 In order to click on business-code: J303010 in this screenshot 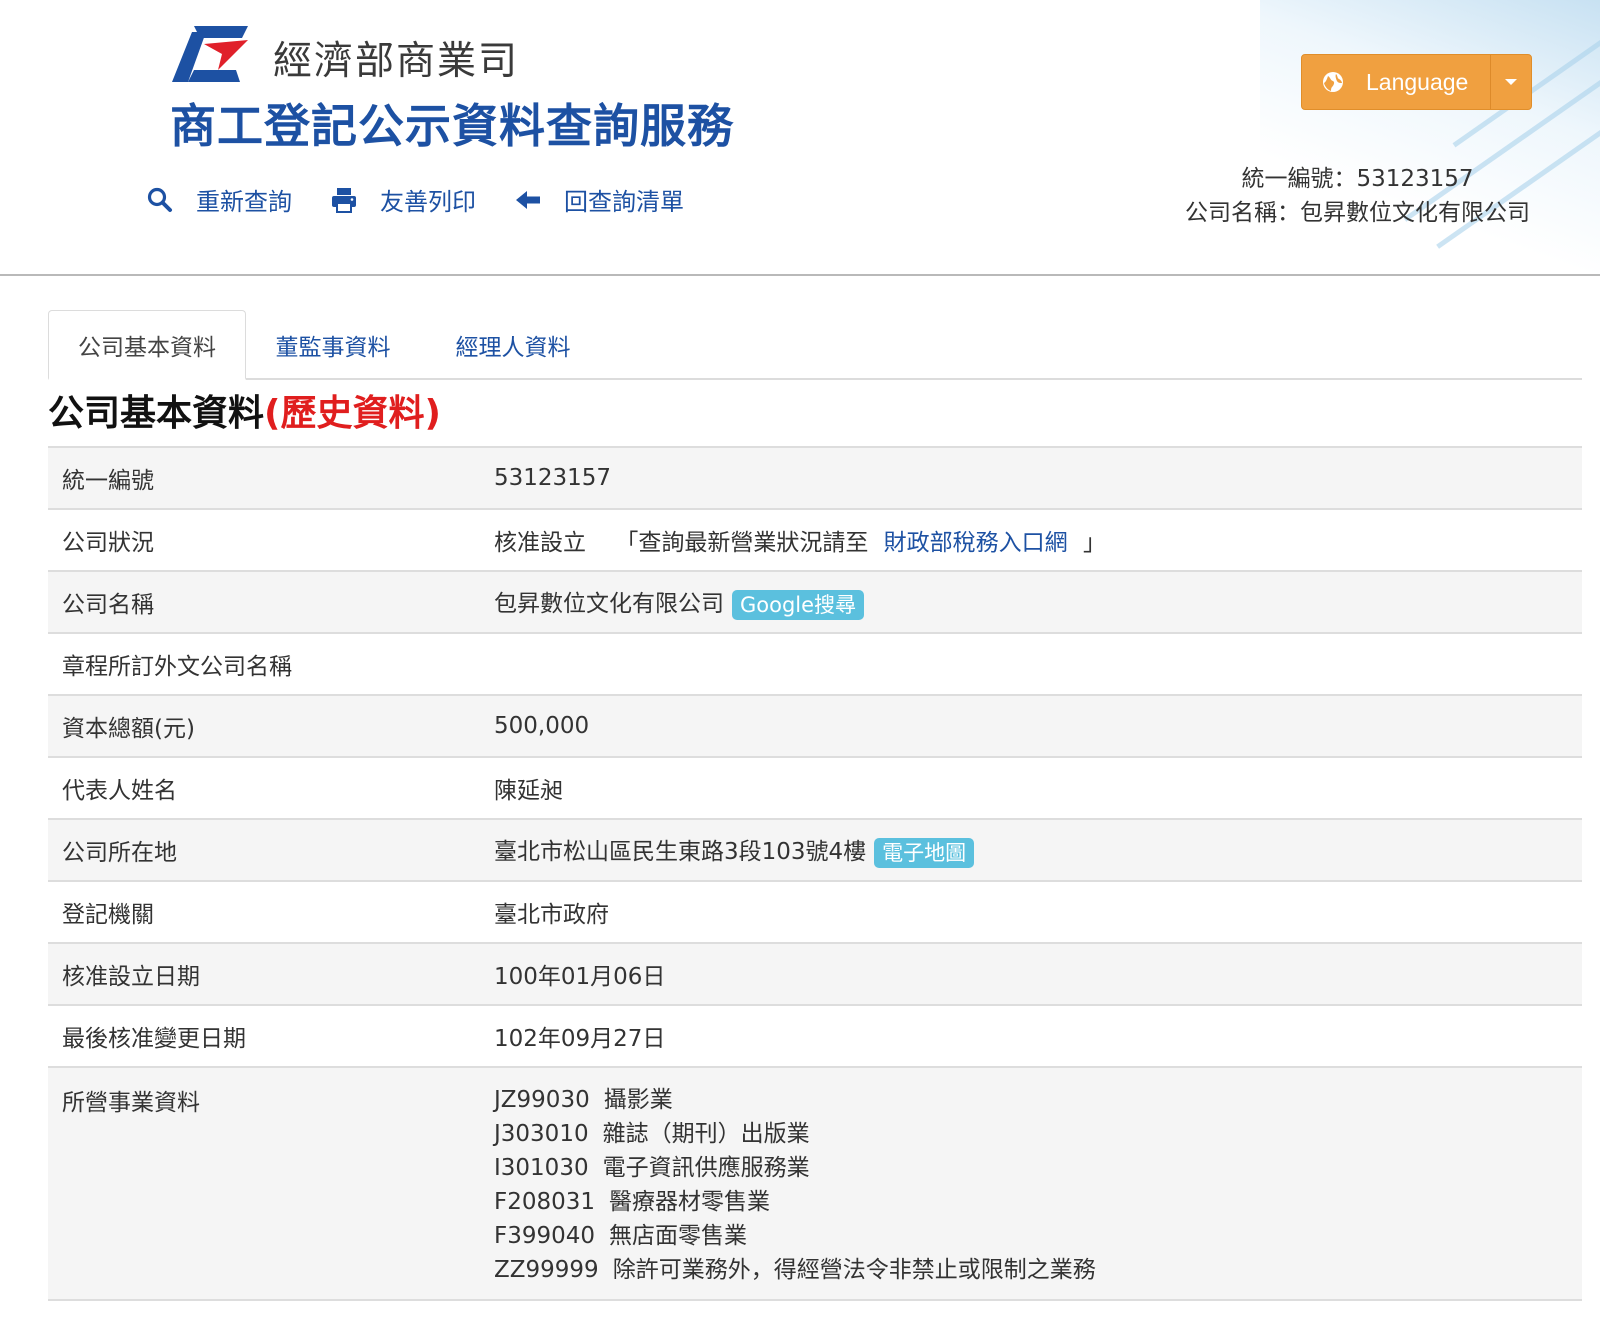, I will do `click(541, 1134)`.